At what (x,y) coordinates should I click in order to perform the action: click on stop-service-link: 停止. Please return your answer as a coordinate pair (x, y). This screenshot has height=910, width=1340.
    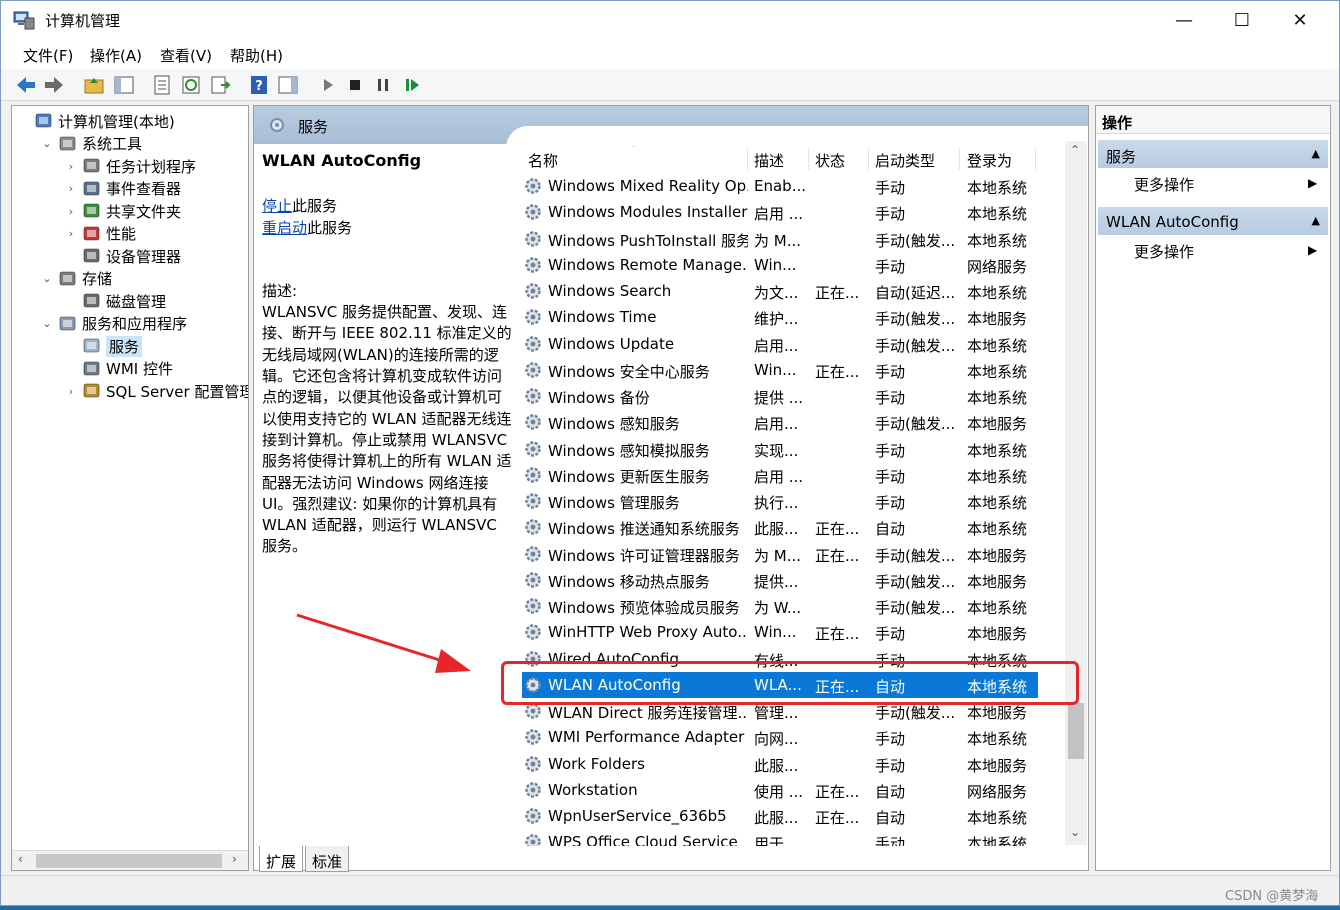
    Looking at the image, I should click on (277, 206).